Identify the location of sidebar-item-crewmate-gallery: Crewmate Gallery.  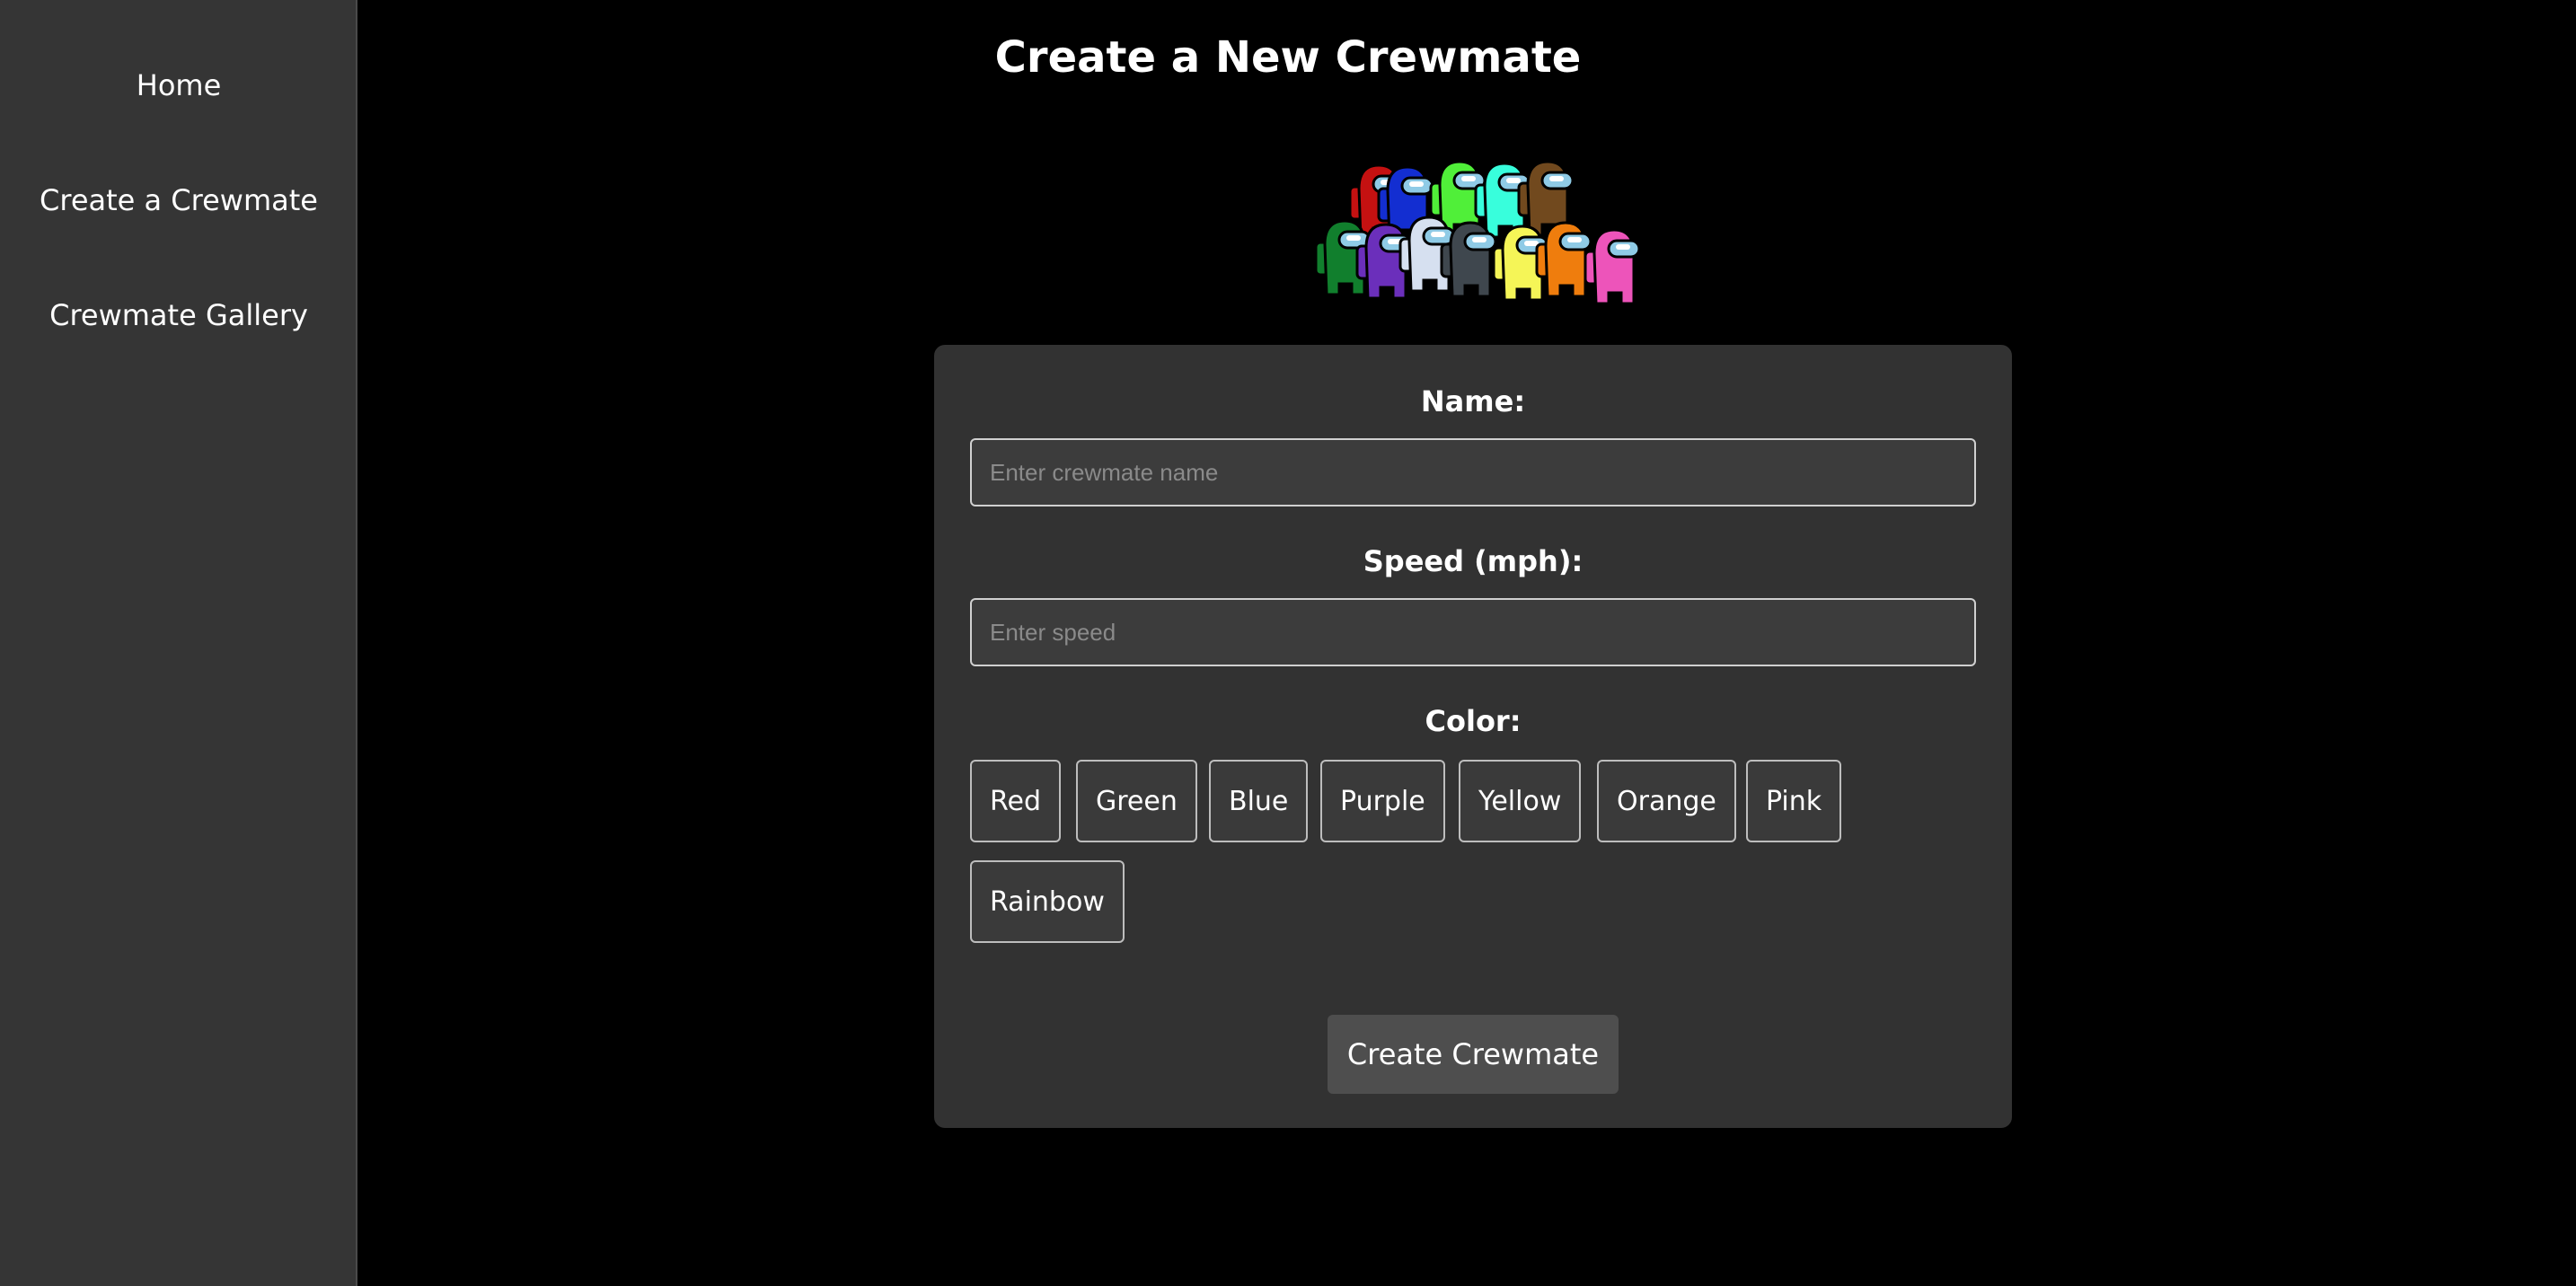
(178, 315).